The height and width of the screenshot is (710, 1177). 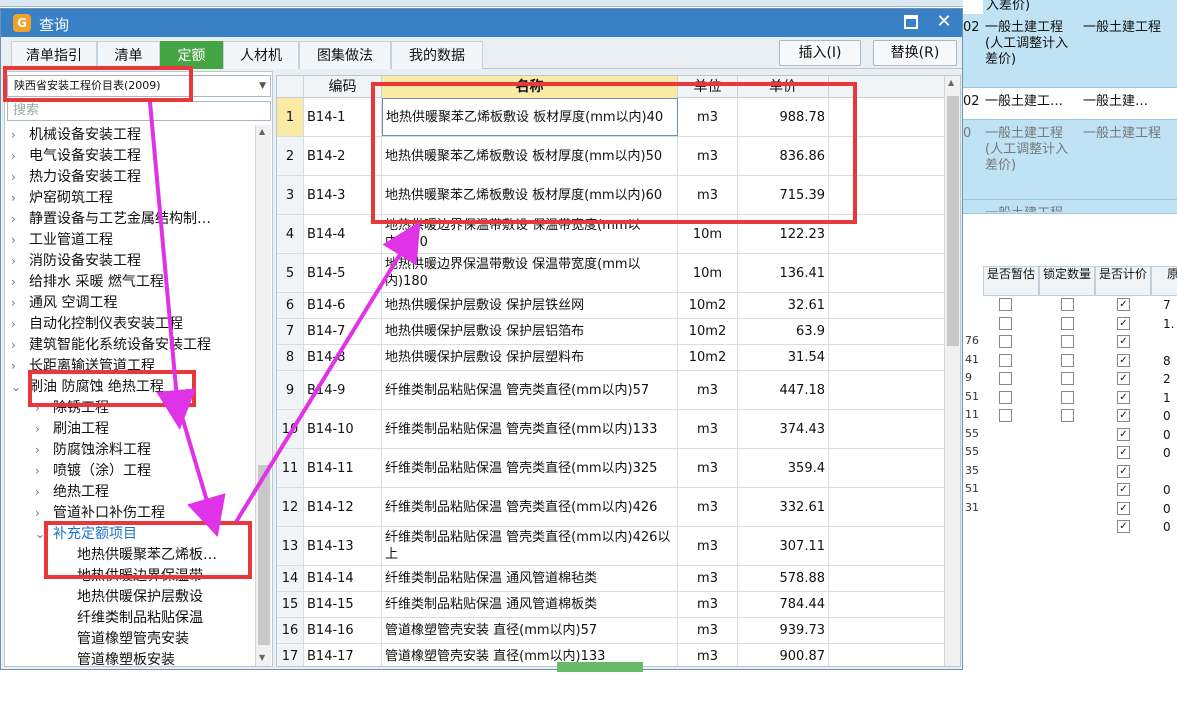 What do you see at coordinates (93, 471) in the screenshot?
I see `tree-node: › 喷镀（涂）工程` at bounding box center [93, 471].